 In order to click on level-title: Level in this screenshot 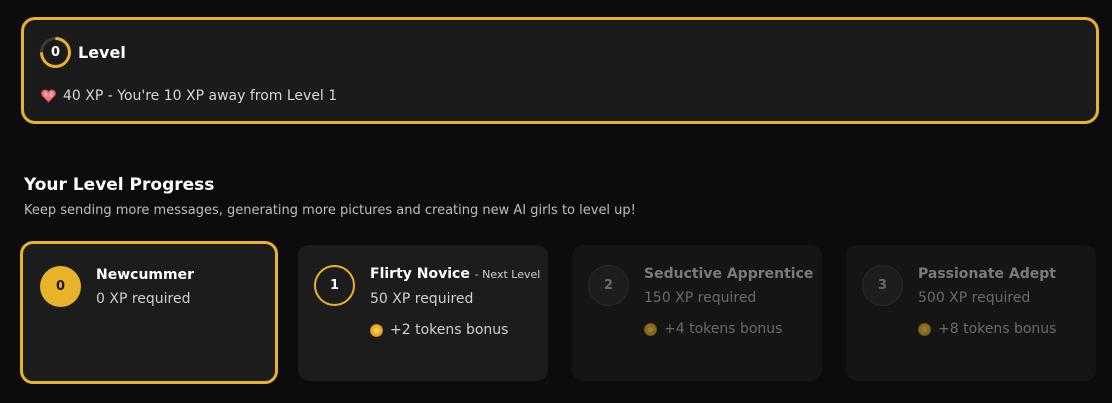, I will do `click(102, 52)`.